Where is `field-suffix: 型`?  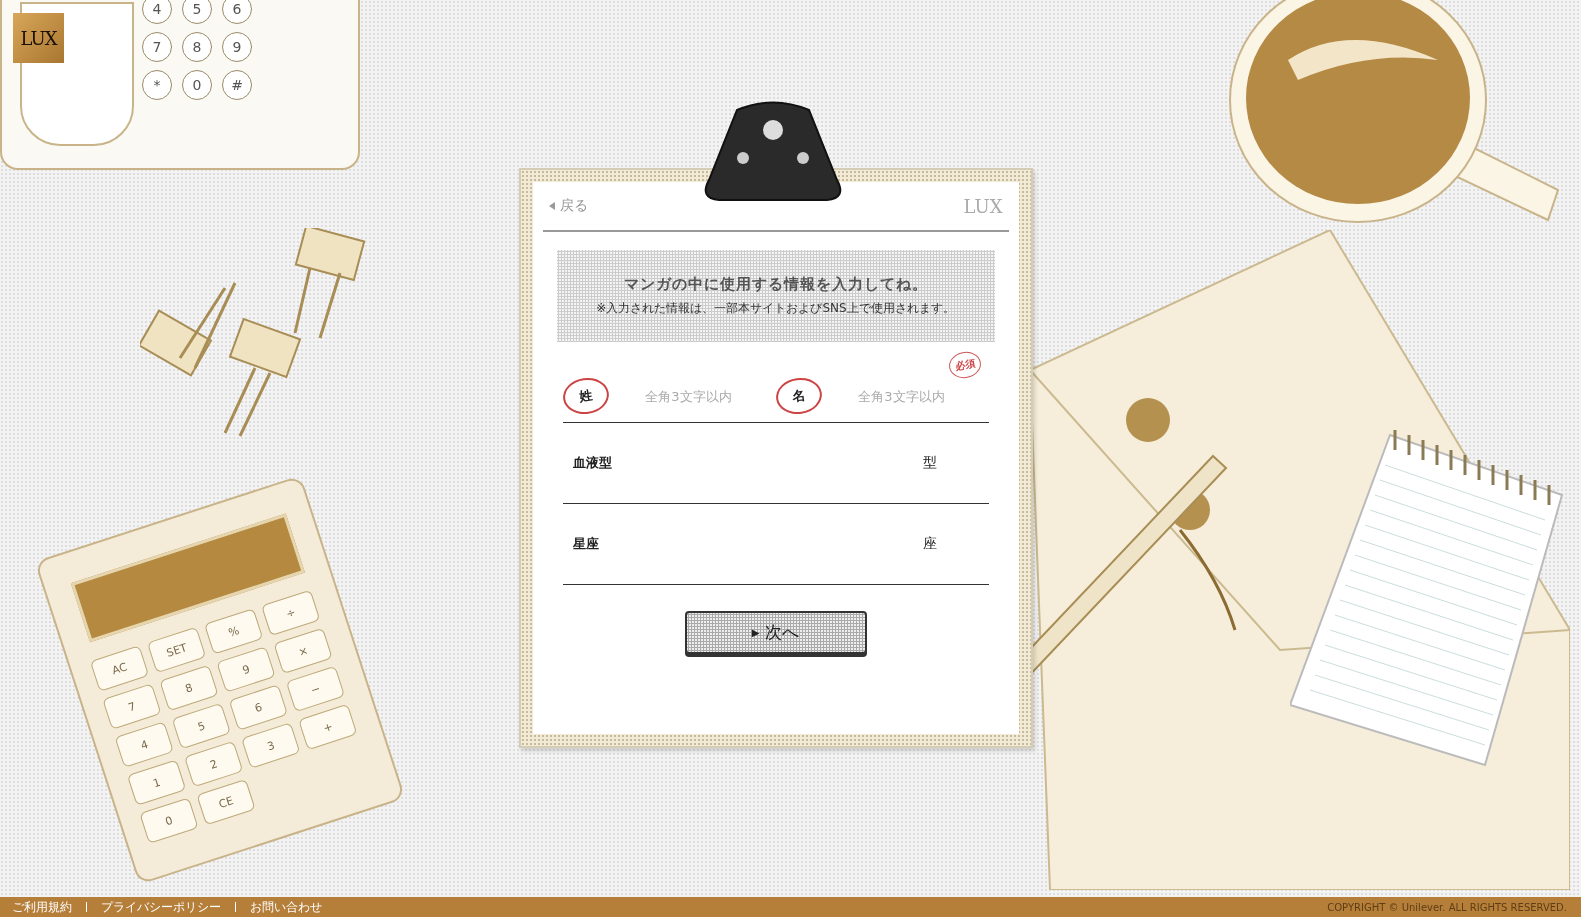 field-suffix: 型 is located at coordinates (929, 463).